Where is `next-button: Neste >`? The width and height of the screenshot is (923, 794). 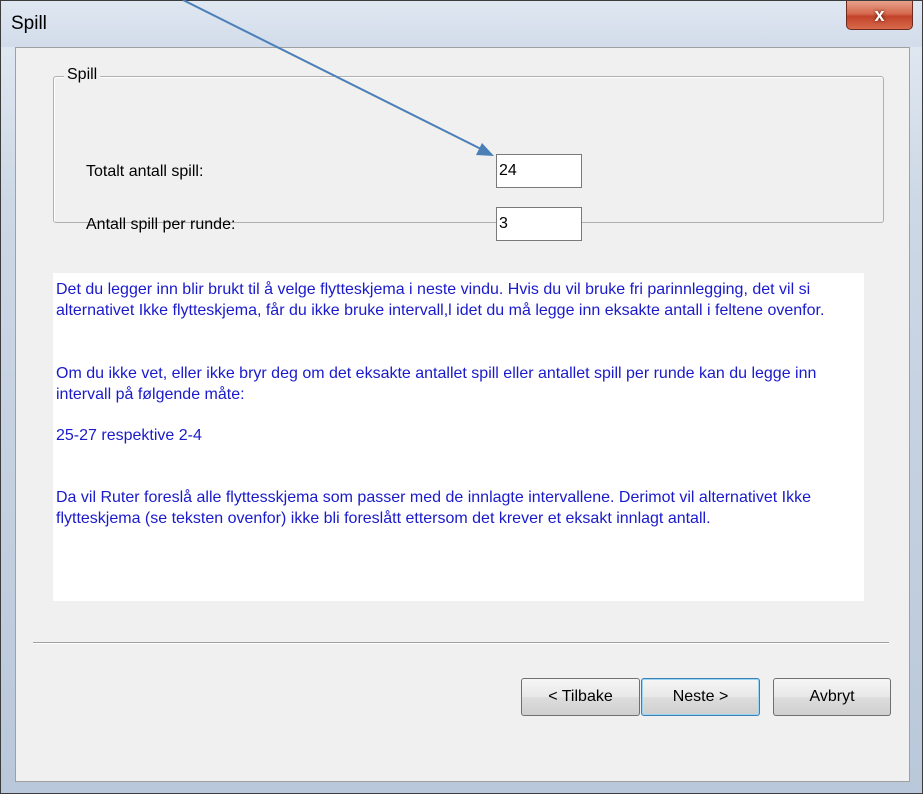
next-button: Neste > is located at coordinates (700, 697).